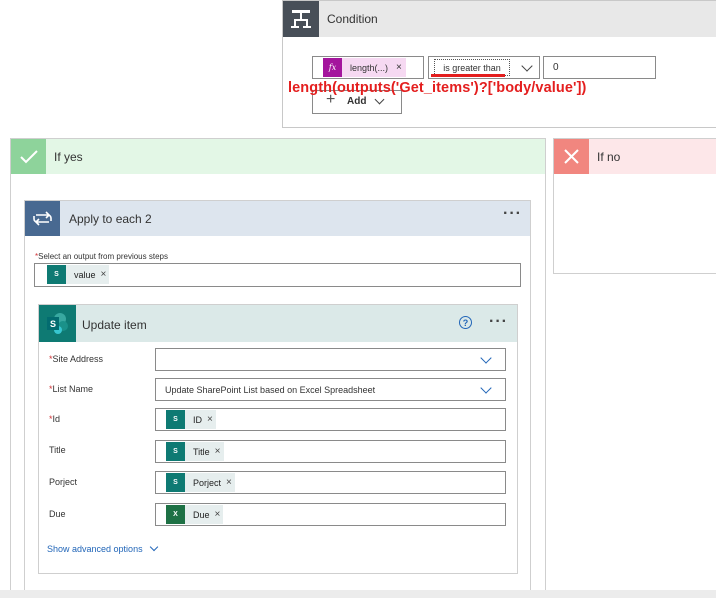  What do you see at coordinates (210, 482) in the screenshot?
I see `project-token-label: Porject ×` at bounding box center [210, 482].